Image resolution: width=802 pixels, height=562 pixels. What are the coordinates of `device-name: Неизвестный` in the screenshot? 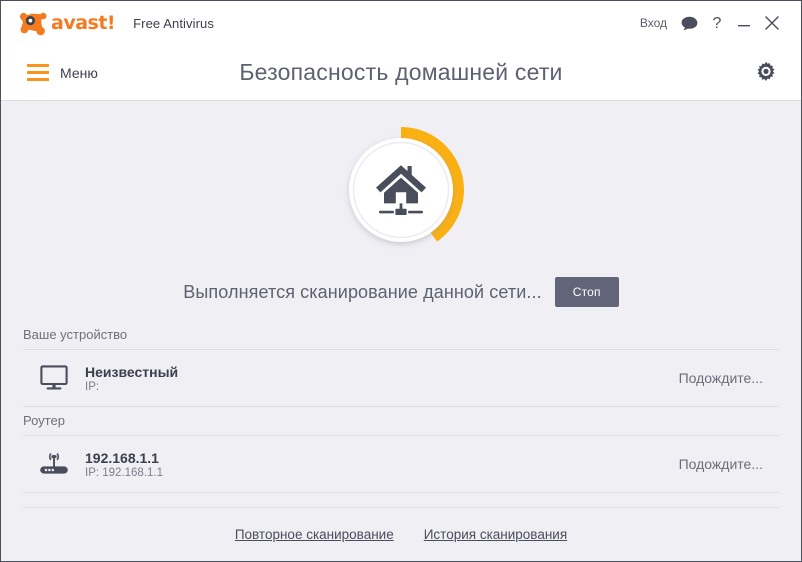 It's located at (132, 371).